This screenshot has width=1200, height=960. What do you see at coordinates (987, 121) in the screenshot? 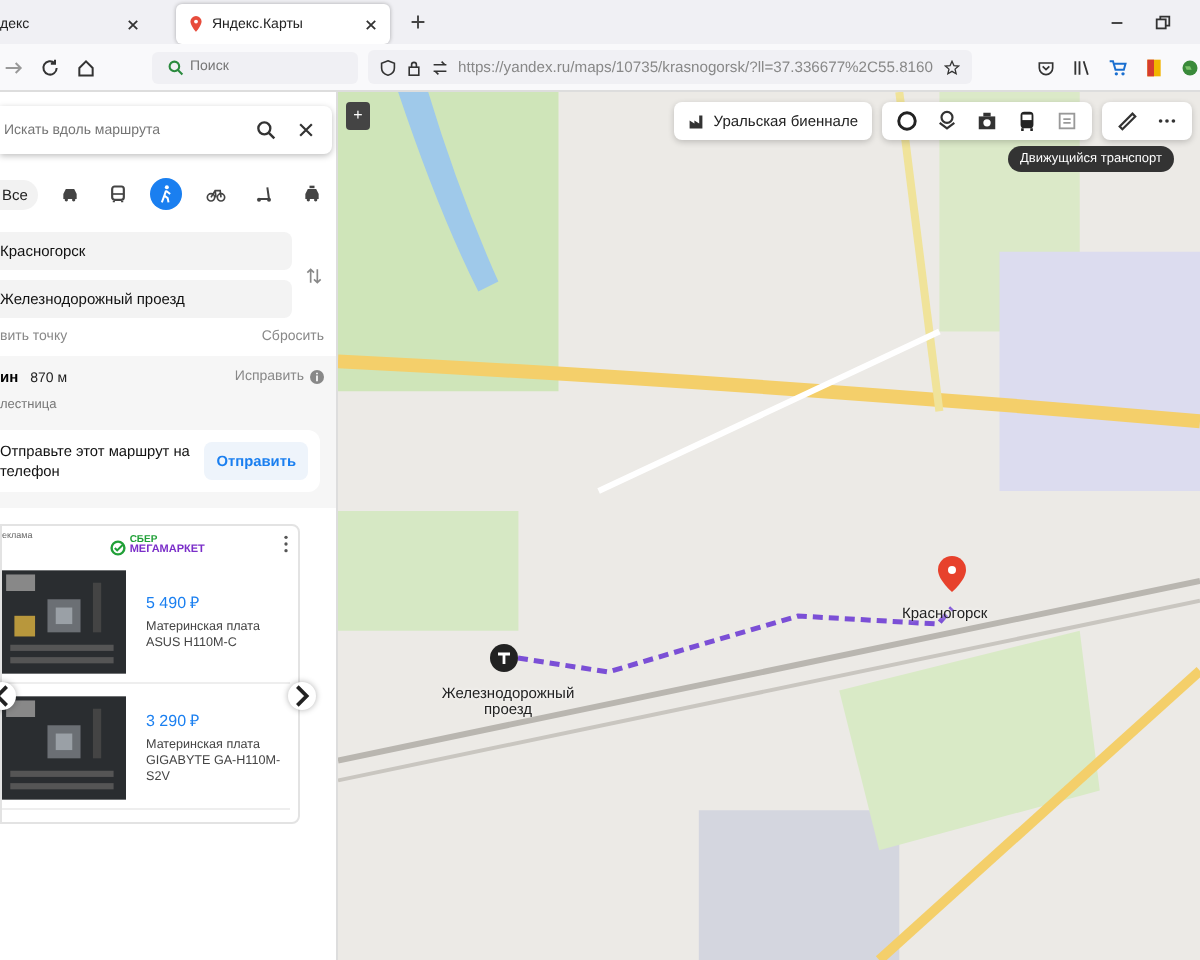
I see `camera-icon` at bounding box center [987, 121].